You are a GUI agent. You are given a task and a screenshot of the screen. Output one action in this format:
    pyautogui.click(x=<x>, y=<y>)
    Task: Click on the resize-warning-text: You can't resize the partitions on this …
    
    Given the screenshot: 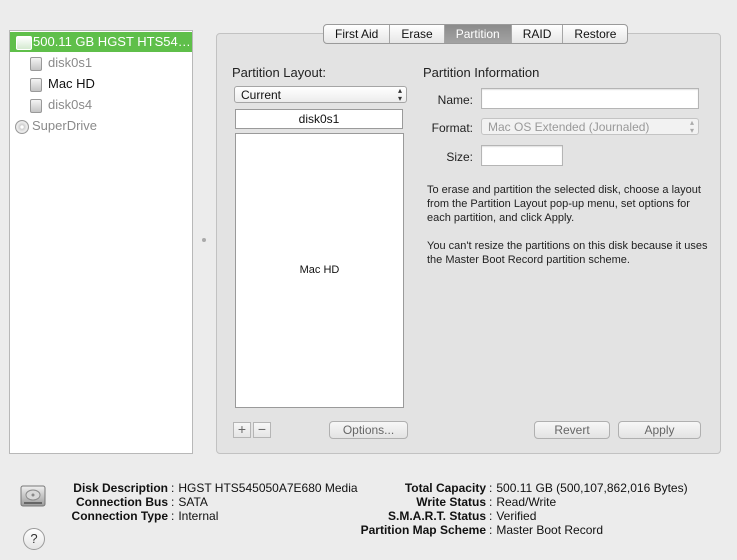 What is the action you would take?
    pyautogui.click(x=567, y=253)
    